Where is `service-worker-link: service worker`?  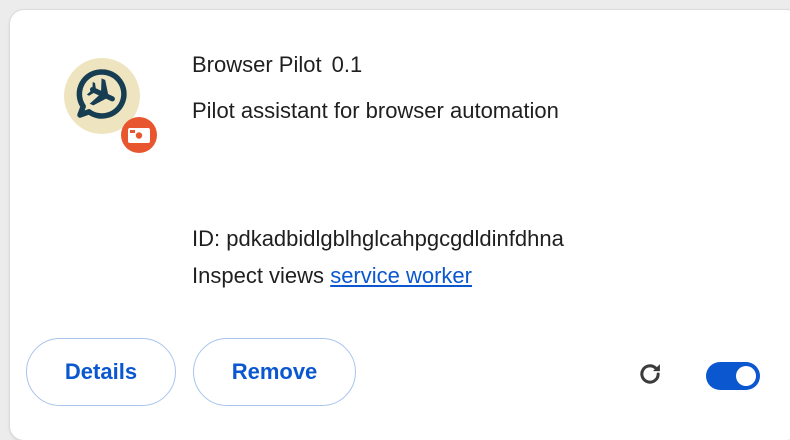
service-worker-link: service worker is located at coordinates (401, 275).